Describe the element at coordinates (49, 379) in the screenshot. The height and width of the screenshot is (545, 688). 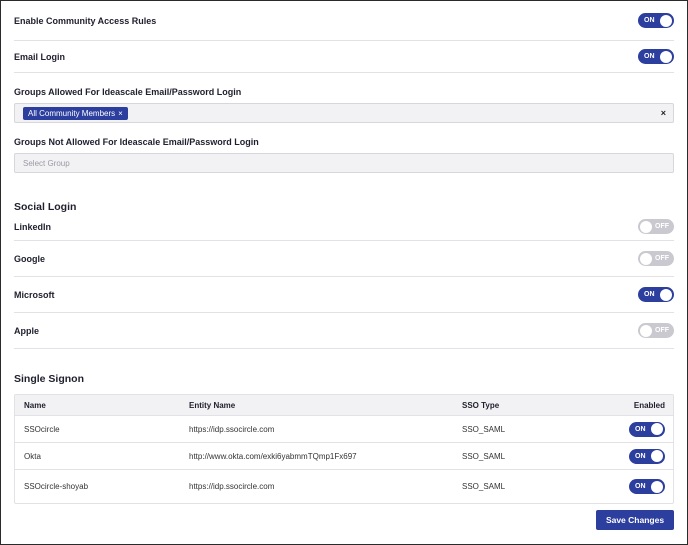
I see `single-signon-title: Single Signon` at that location.